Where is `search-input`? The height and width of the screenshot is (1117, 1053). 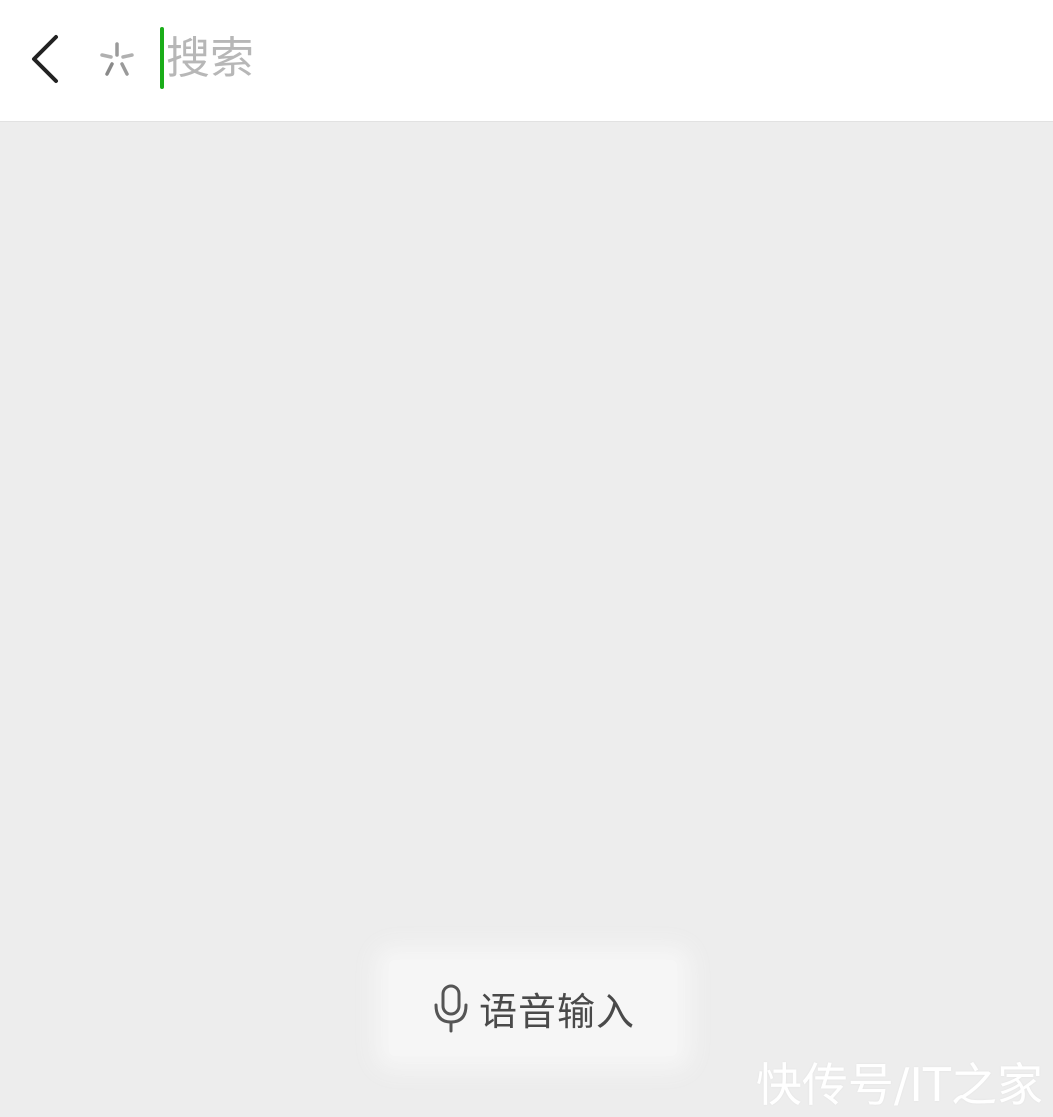 search-input is located at coordinates (565, 58).